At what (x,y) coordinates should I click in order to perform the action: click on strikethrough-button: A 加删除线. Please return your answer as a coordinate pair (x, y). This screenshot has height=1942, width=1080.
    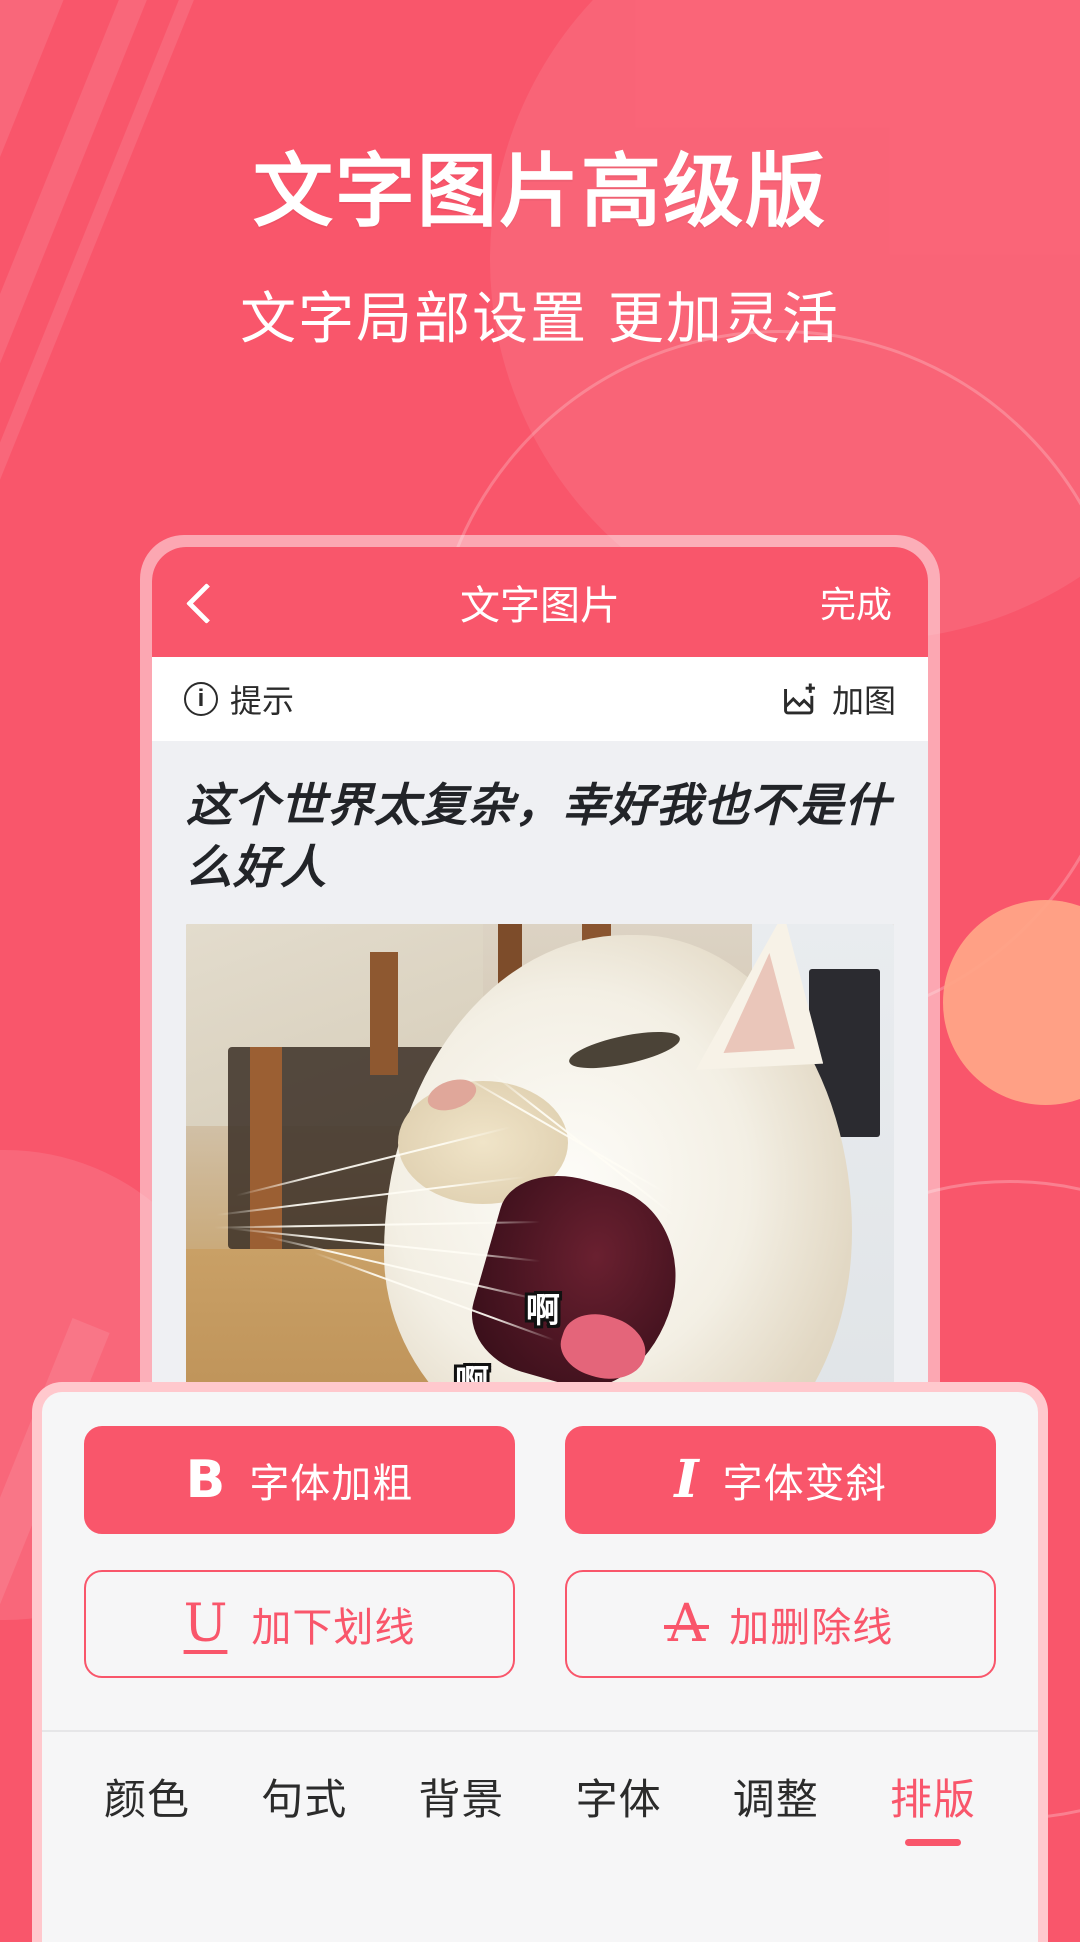
    Looking at the image, I should click on (780, 1624).